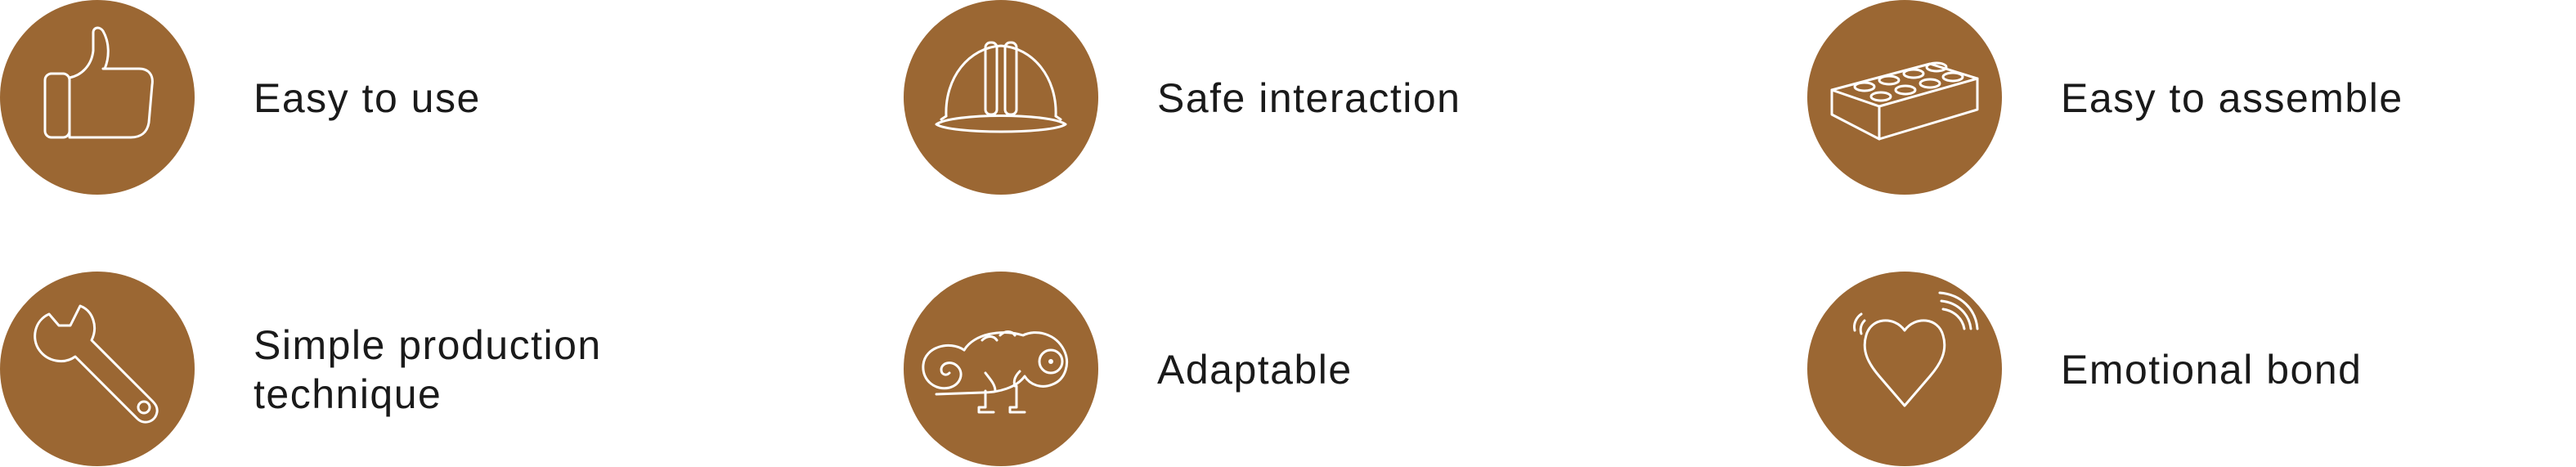 This screenshot has height=467, width=2576. Describe the element at coordinates (2212, 370) in the screenshot. I see `feature-label: Emotional bond` at that location.